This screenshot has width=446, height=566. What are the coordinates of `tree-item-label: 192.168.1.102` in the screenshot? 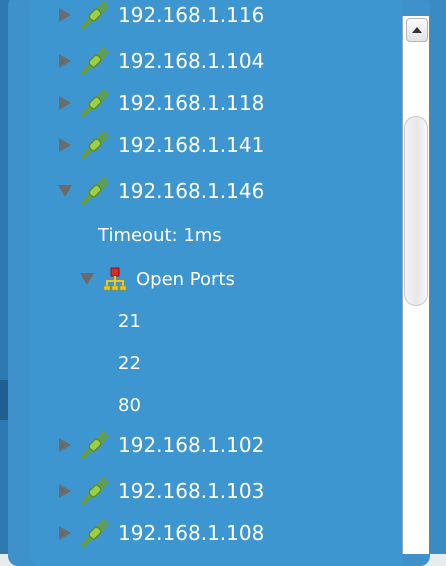 It's located at (191, 445).